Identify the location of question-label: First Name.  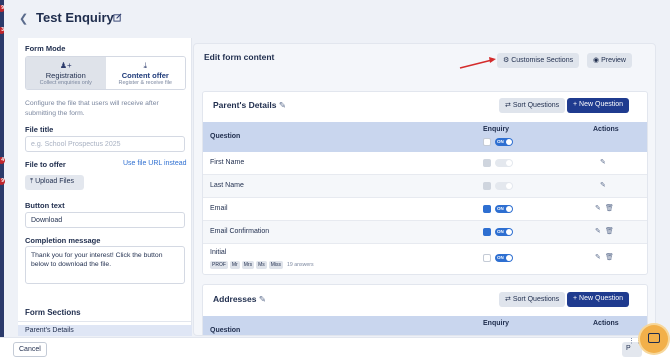
(227, 162).